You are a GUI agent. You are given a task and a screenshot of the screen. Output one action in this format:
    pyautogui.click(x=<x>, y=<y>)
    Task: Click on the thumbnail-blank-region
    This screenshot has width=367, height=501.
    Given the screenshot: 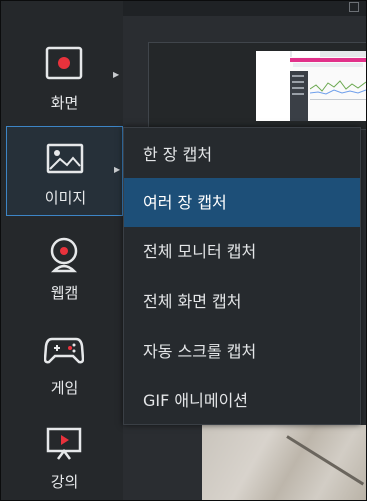 What is the action you would take?
    pyautogui.click(x=273, y=86)
    